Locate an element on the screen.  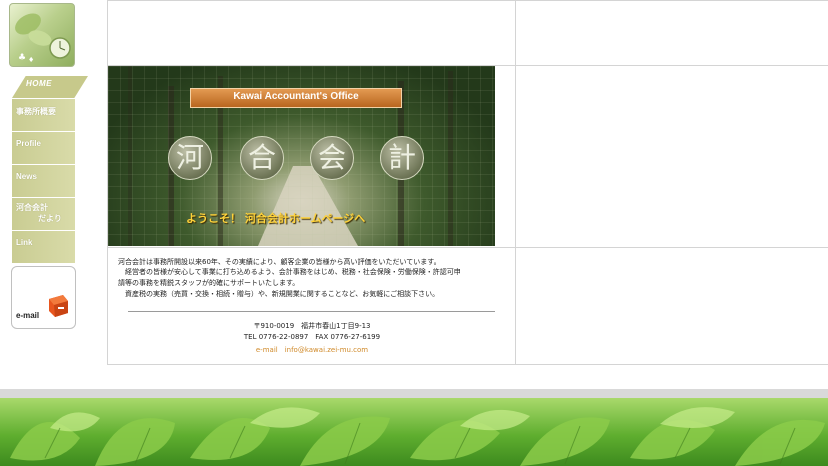
mailbox-icon is located at coordinates (58, 306).